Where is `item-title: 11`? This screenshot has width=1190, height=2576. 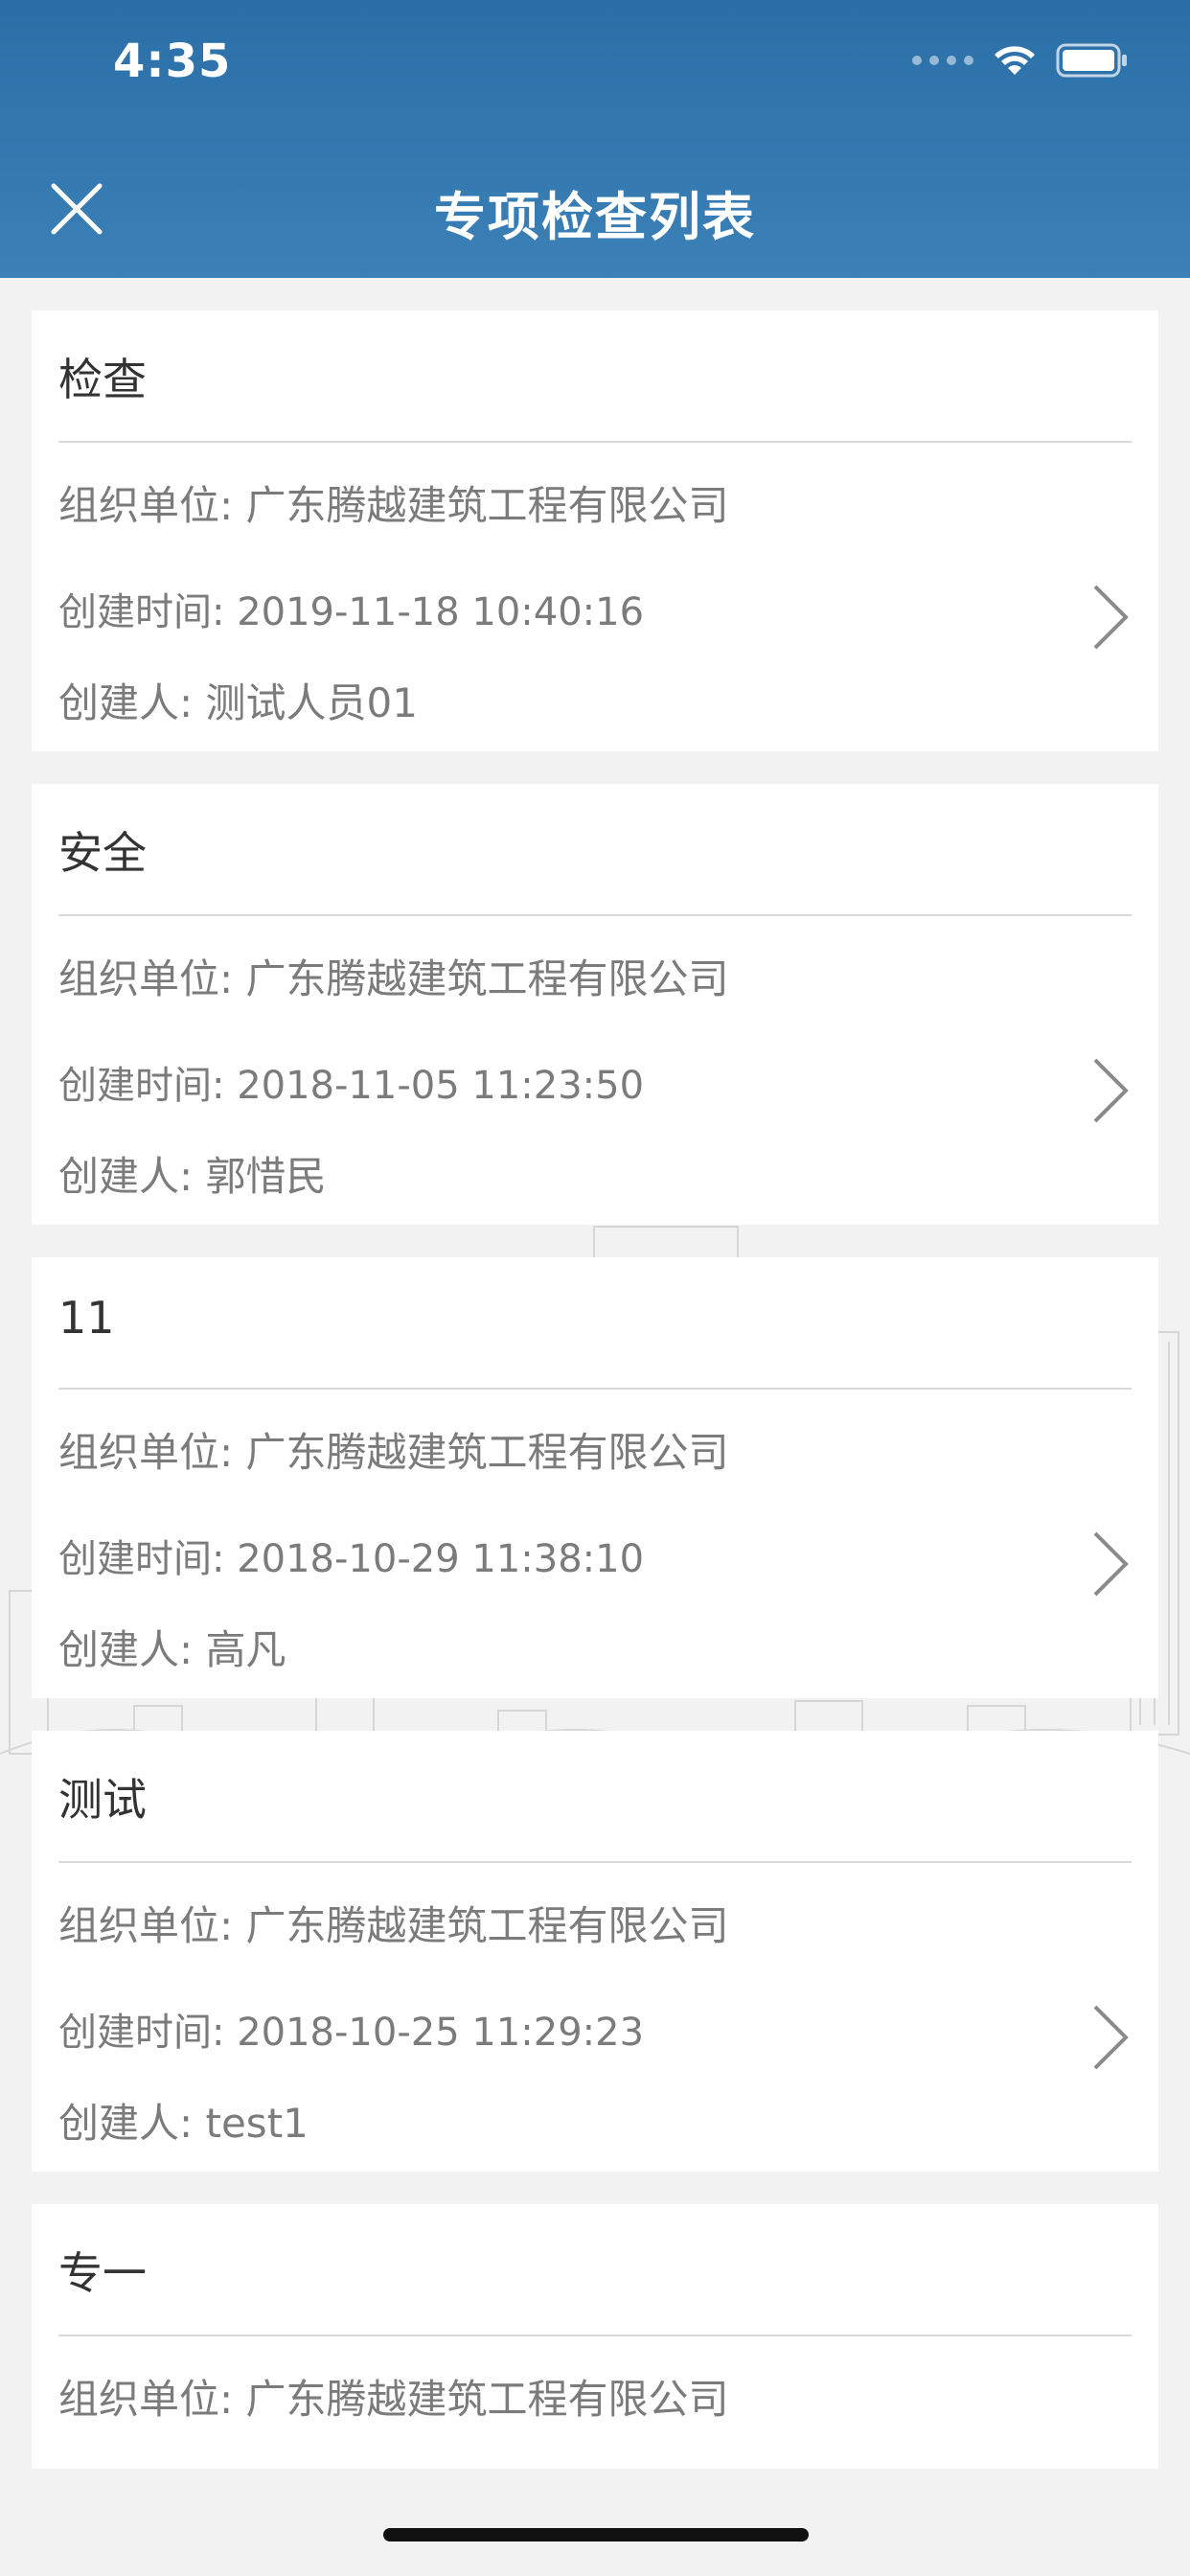 item-title: 11 is located at coordinates (87, 1318).